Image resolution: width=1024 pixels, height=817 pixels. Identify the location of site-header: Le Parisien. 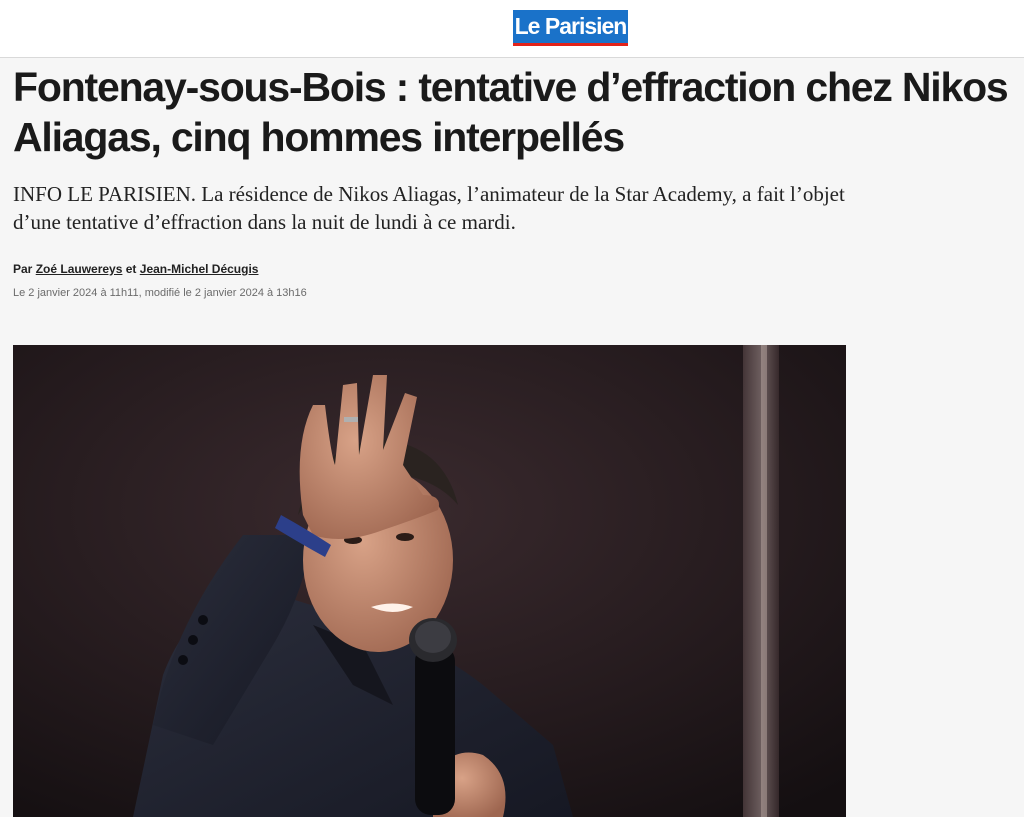
(512, 29).